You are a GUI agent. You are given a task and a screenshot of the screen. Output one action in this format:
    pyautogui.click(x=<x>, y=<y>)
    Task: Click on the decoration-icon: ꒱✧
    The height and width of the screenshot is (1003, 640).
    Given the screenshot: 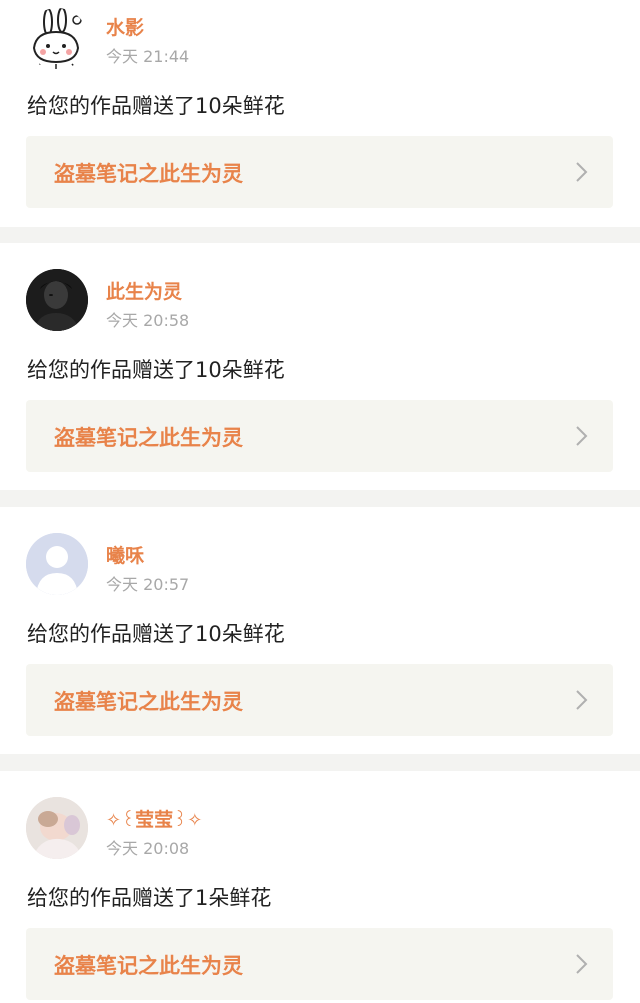 What is the action you would take?
    pyautogui.click(x=188, y=820)
    